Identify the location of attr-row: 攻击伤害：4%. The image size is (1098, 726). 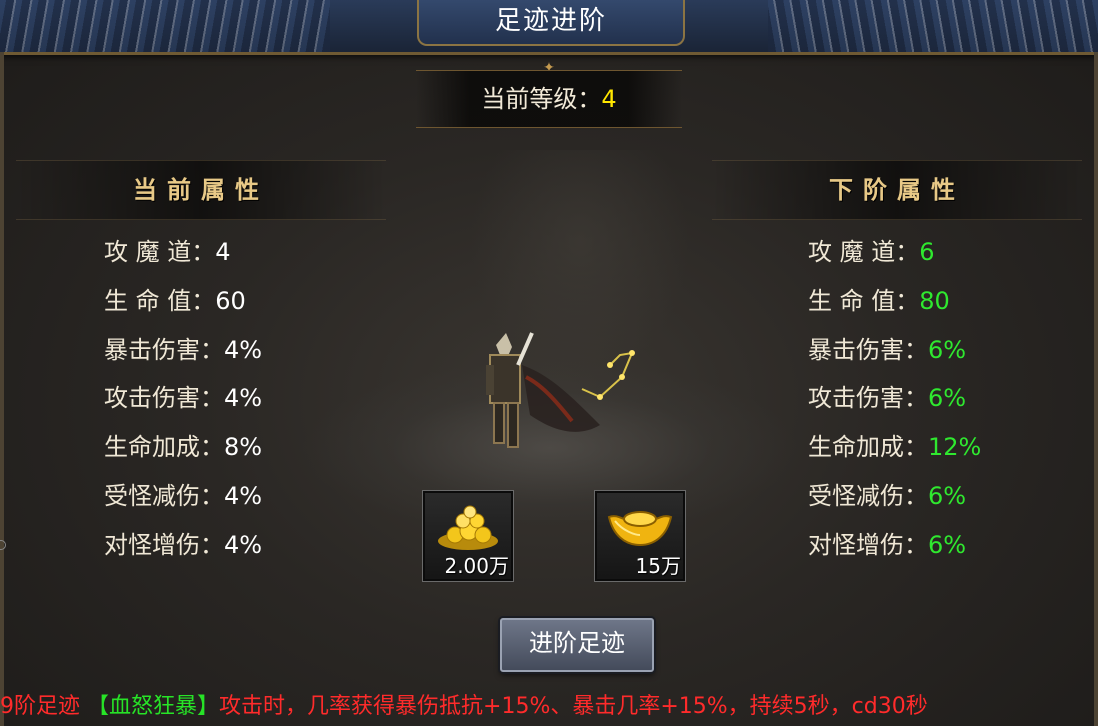
(183, 402).